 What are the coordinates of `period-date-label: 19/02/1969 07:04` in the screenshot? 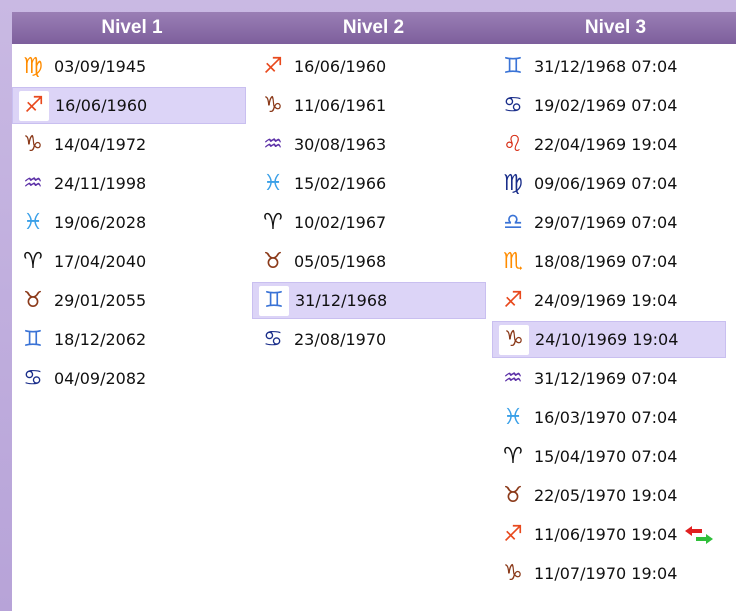 It's located at (606, 105).